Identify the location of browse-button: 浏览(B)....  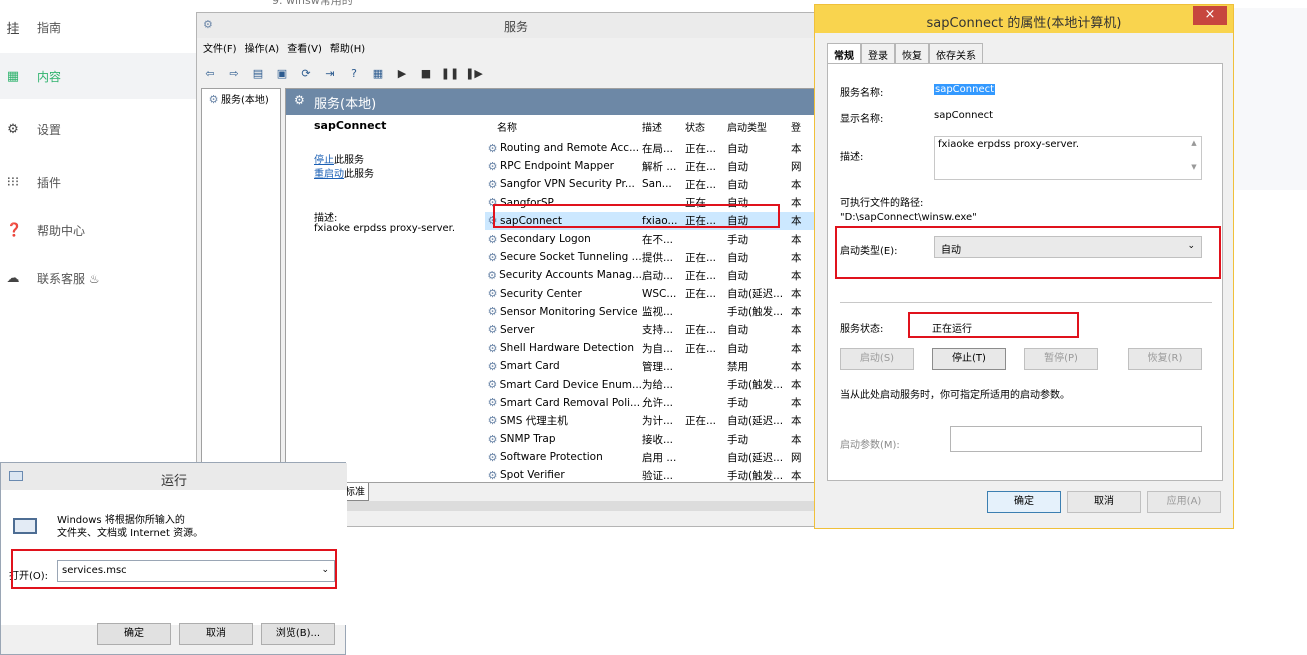
(298, 634).